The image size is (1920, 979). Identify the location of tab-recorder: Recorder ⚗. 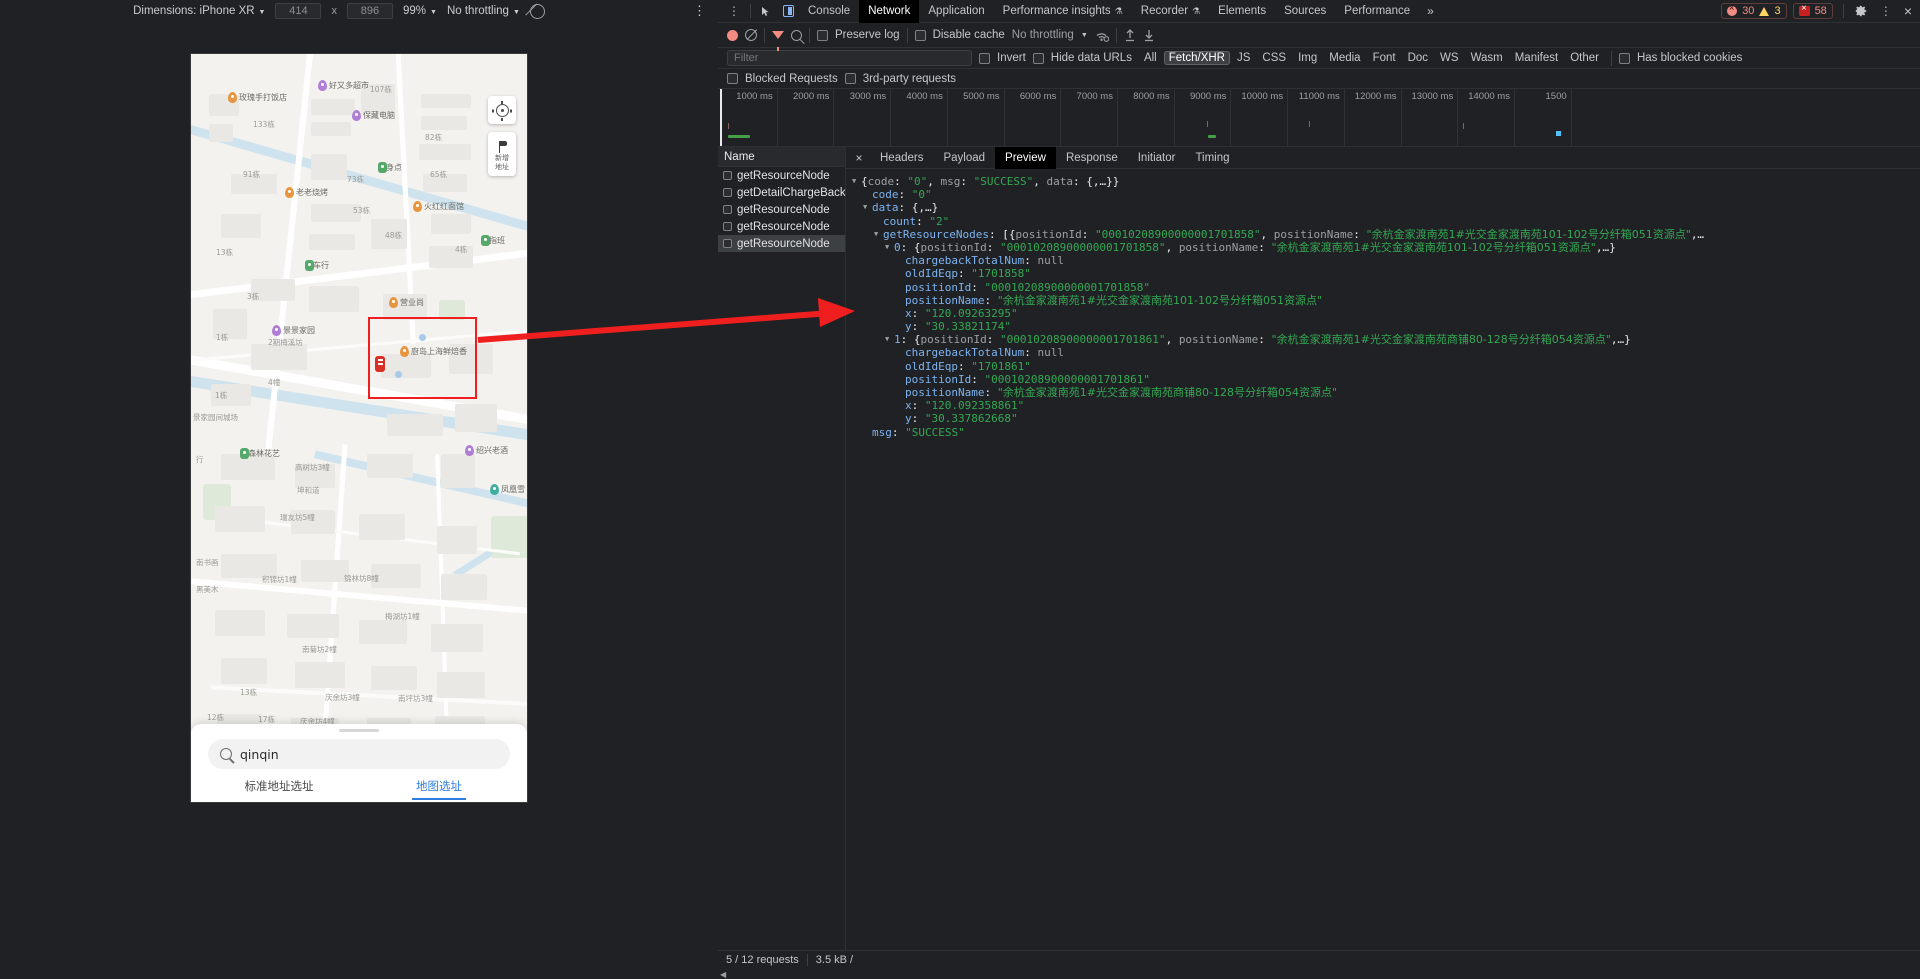
(1170, 11).